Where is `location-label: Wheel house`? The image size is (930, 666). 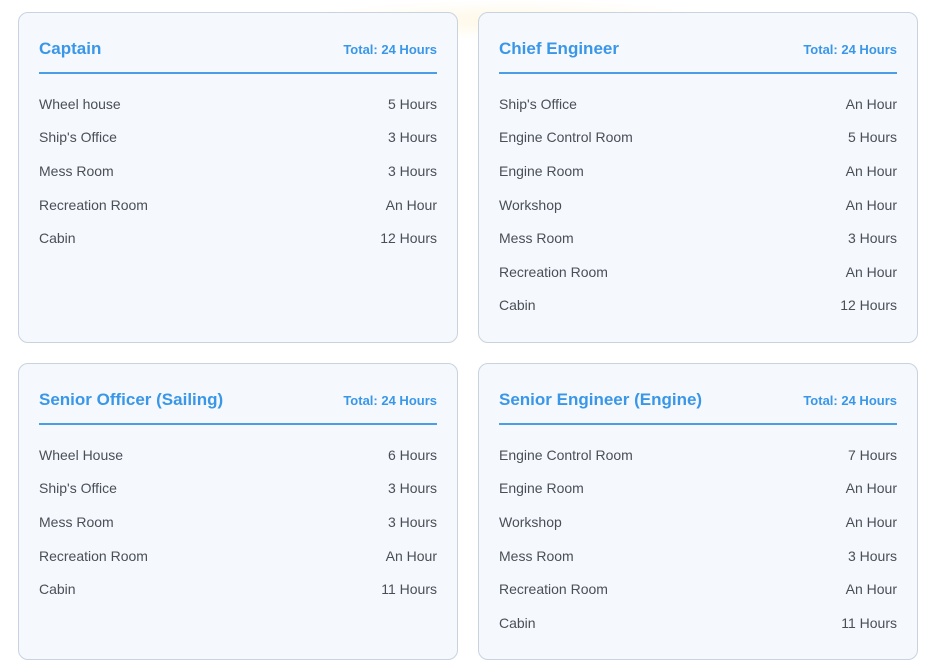
location-label: Wheel house is located at coordinates (80, 103).